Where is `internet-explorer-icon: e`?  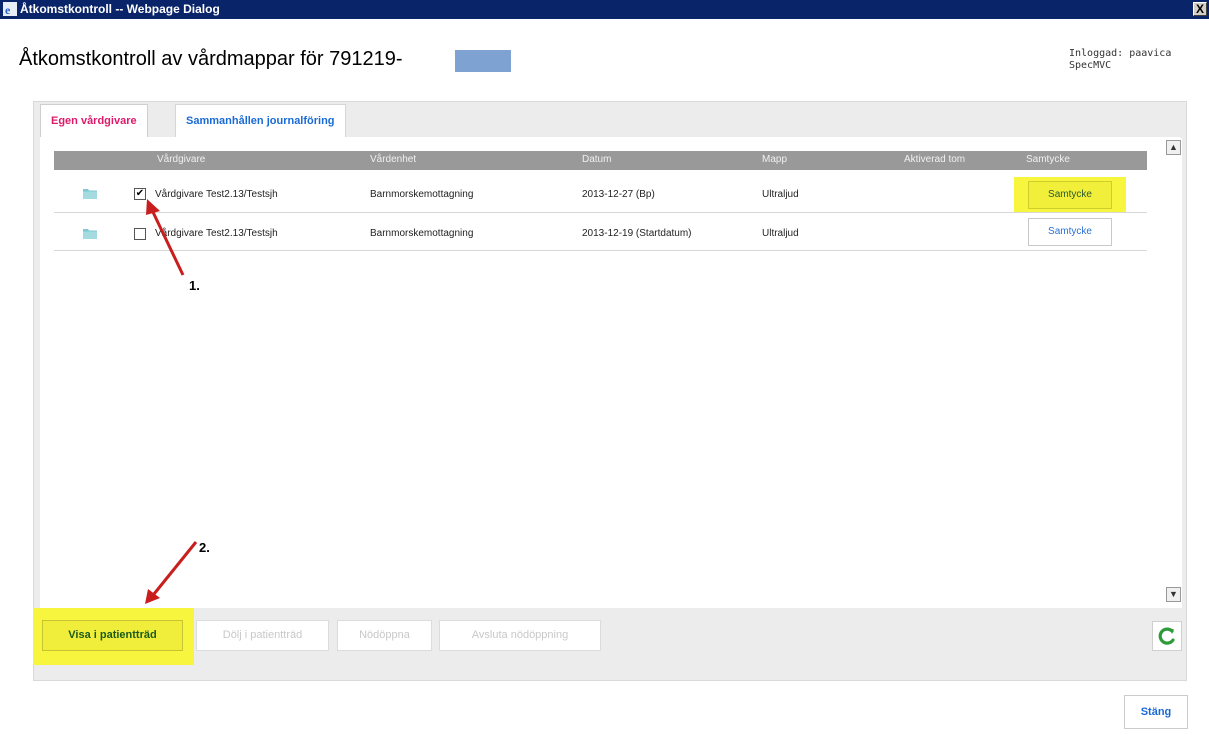
internet-explorer-icon: e is located at coordinates (10, 9).